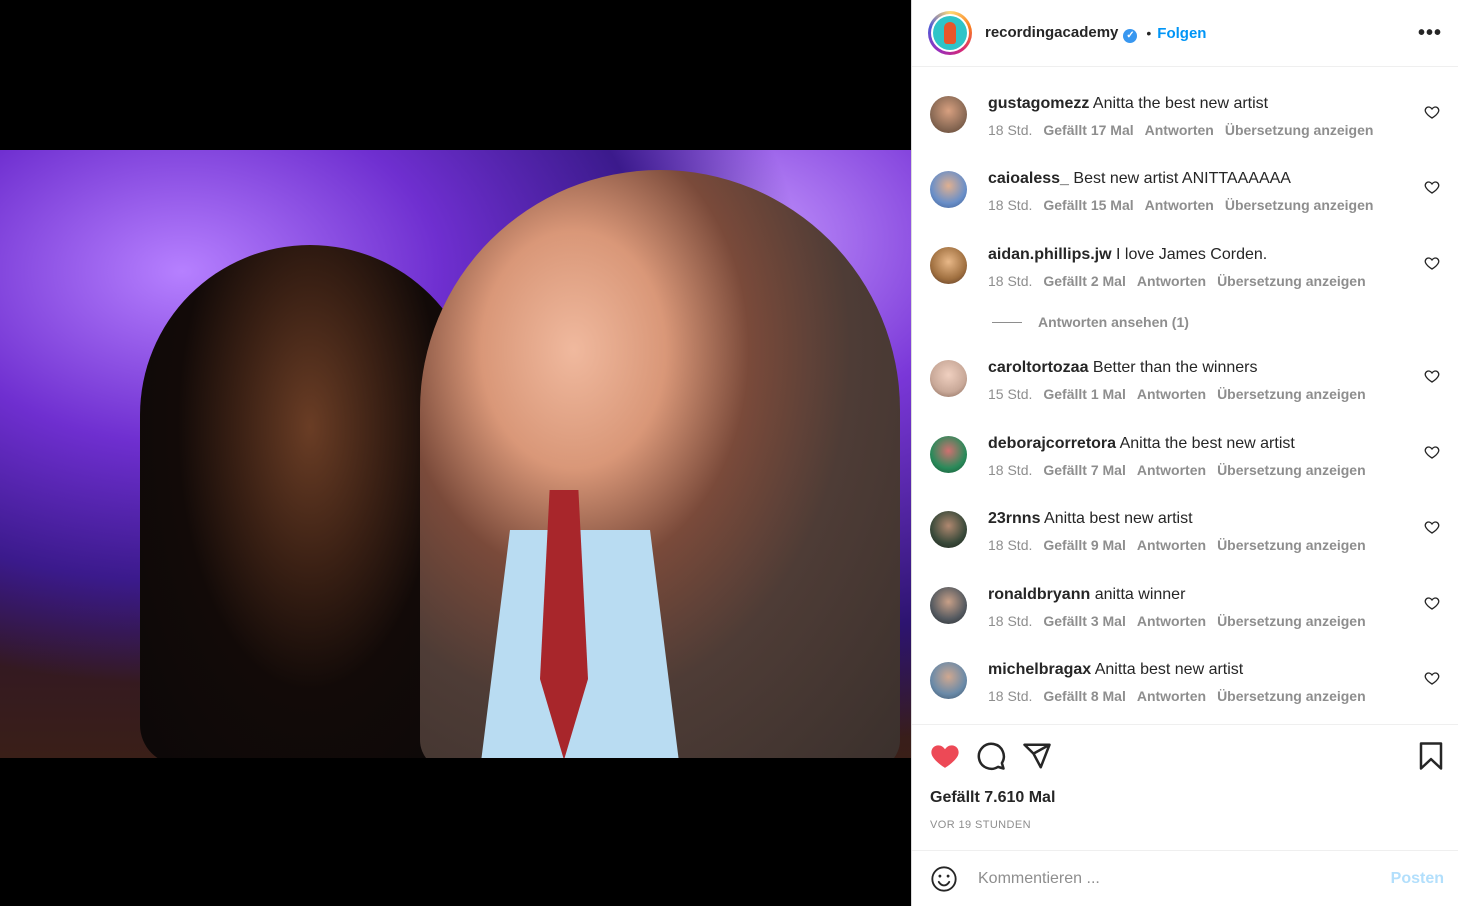 This screenshot has width=1458, height=906. What do you see at coordinates (991, 756) in the screenshot?
I see `comment-icon` at bounding box center [991, 756].